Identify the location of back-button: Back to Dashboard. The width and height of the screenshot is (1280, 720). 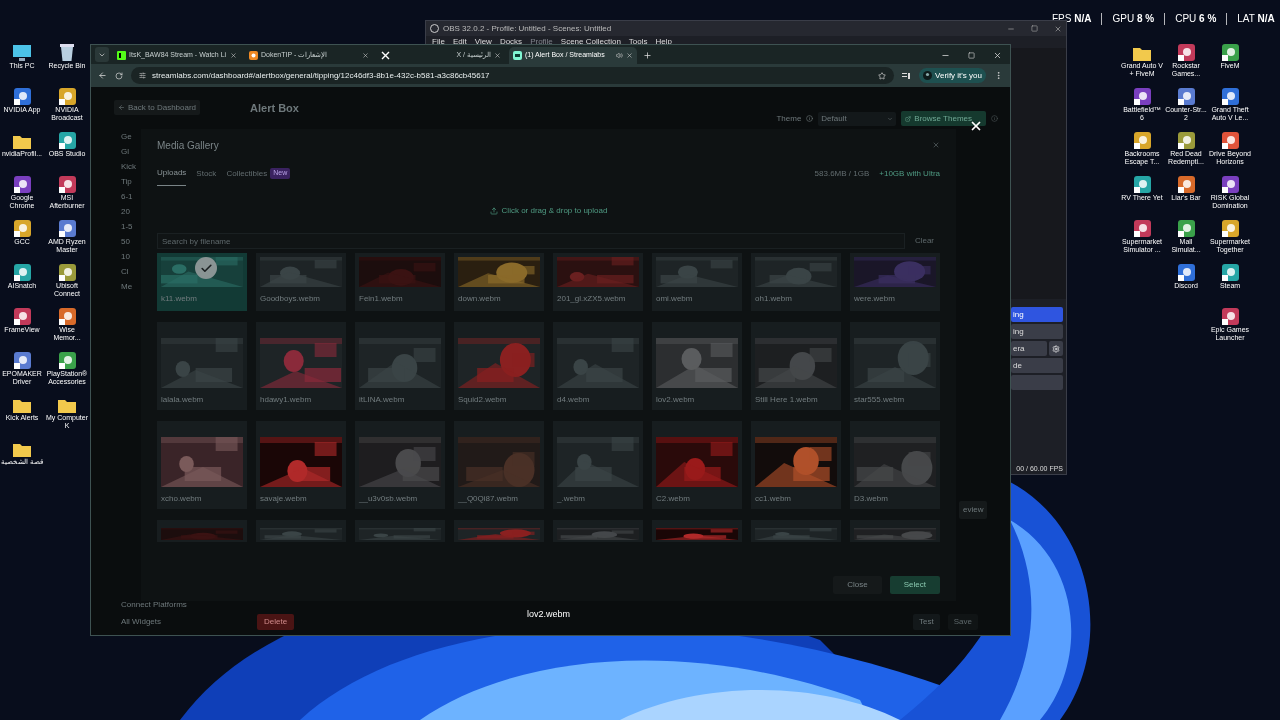
(157, 107).